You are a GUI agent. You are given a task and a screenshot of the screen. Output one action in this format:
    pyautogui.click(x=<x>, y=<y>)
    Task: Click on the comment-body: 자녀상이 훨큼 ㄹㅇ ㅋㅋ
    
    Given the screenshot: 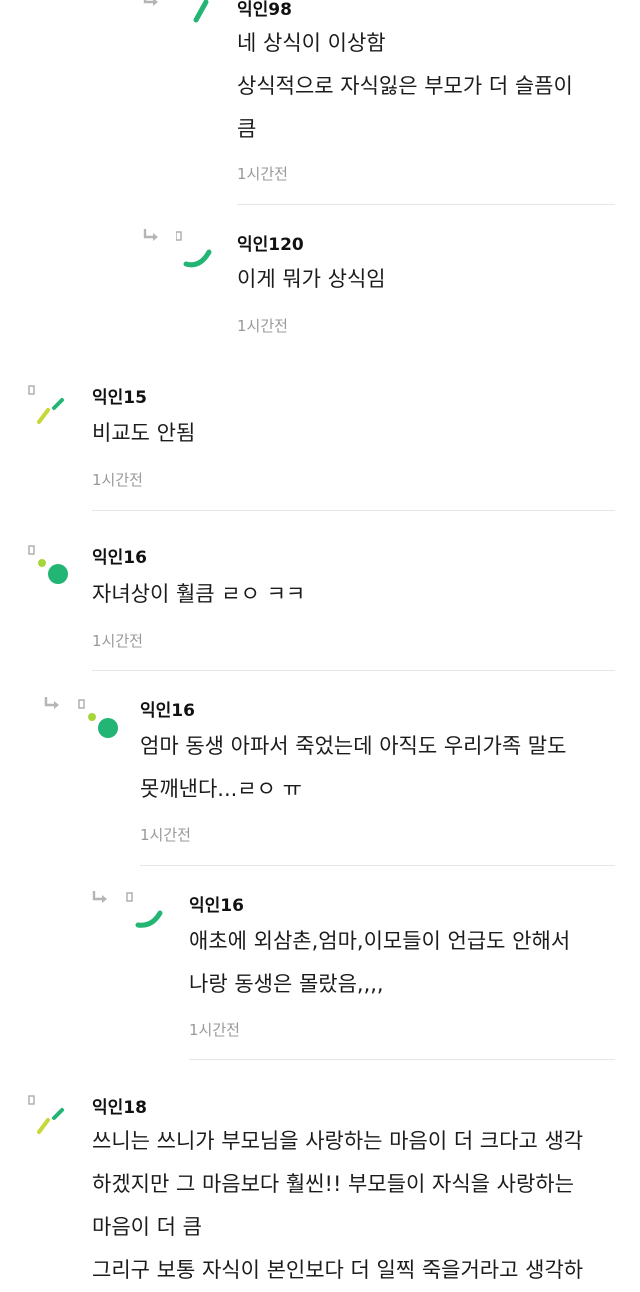 What is the action you would take?
    pyautogui.click(x=198, y=594)
    